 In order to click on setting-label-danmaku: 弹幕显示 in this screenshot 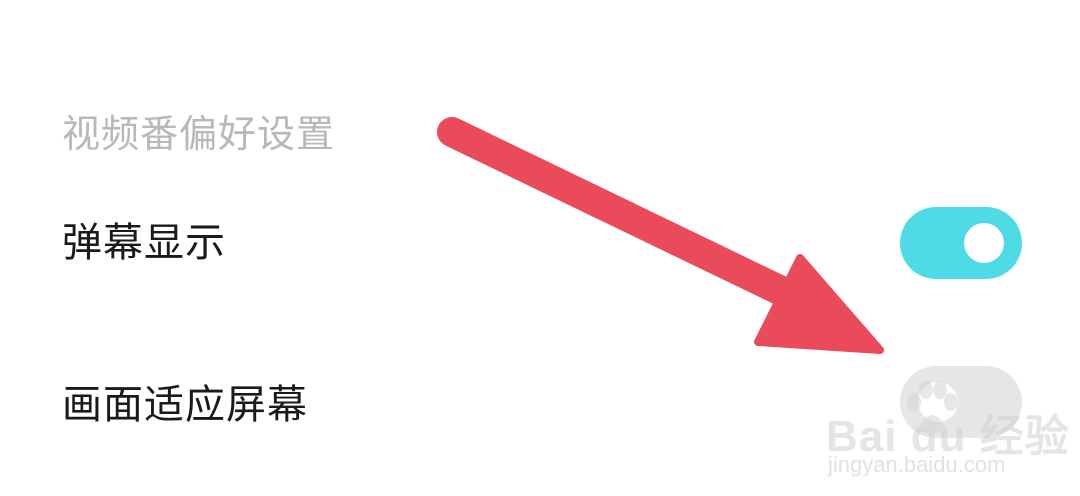, I will do `click(144, 243)`.